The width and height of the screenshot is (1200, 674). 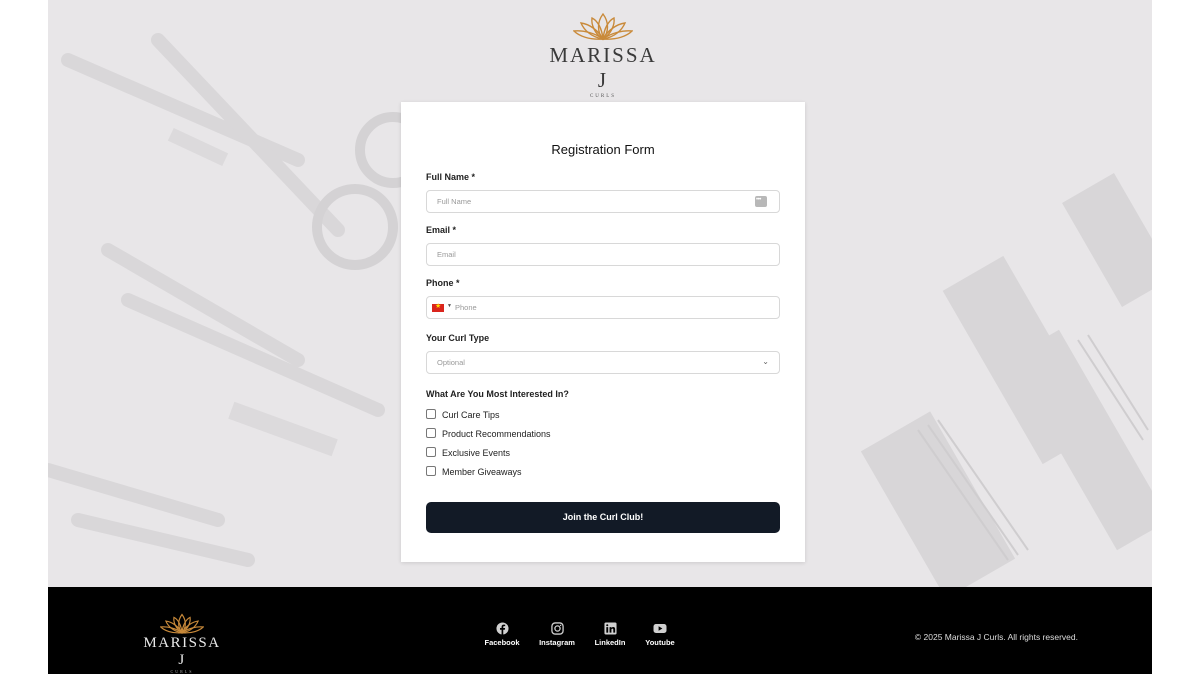 What do you see at coordinates (603, 67) in the screenshot?
I see `brand-name: MARISSA J` at bounding box center [603, 67].